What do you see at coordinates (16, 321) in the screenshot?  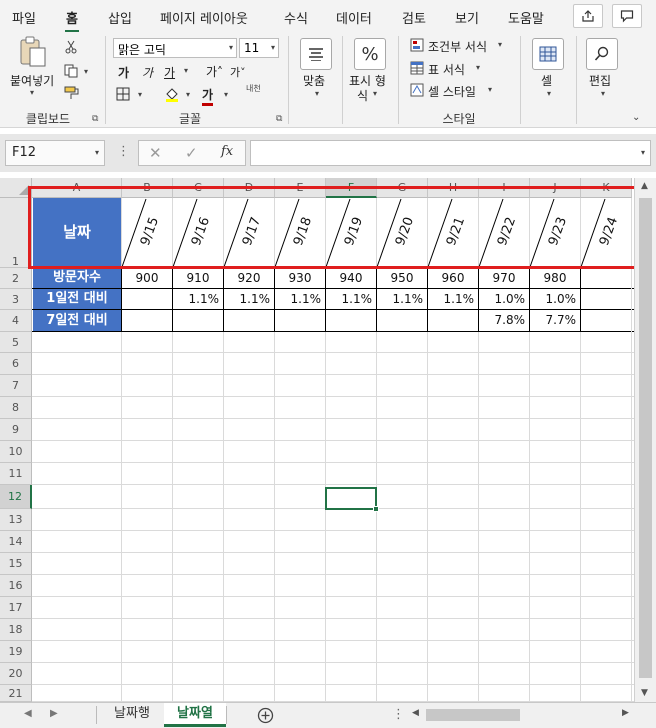 I see `row-header-4: 4` at bounding box center [16, 321].